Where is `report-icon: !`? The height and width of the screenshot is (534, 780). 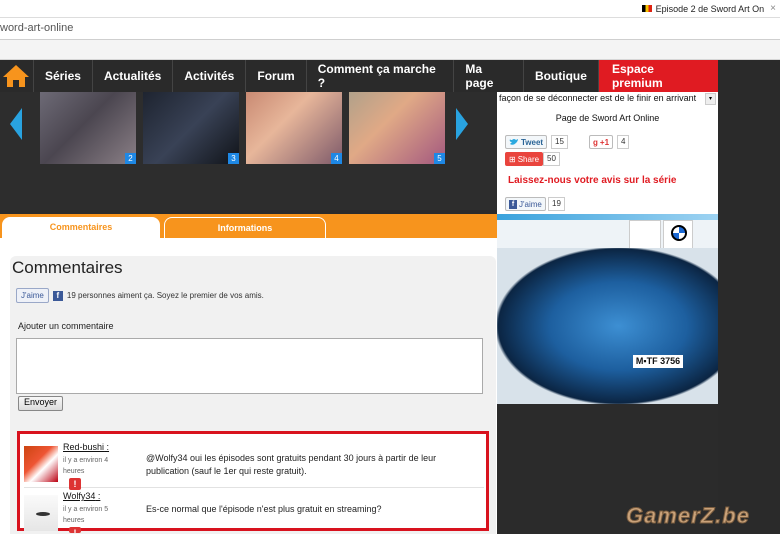
report-icon: ! is located at coordinates (75, 530).